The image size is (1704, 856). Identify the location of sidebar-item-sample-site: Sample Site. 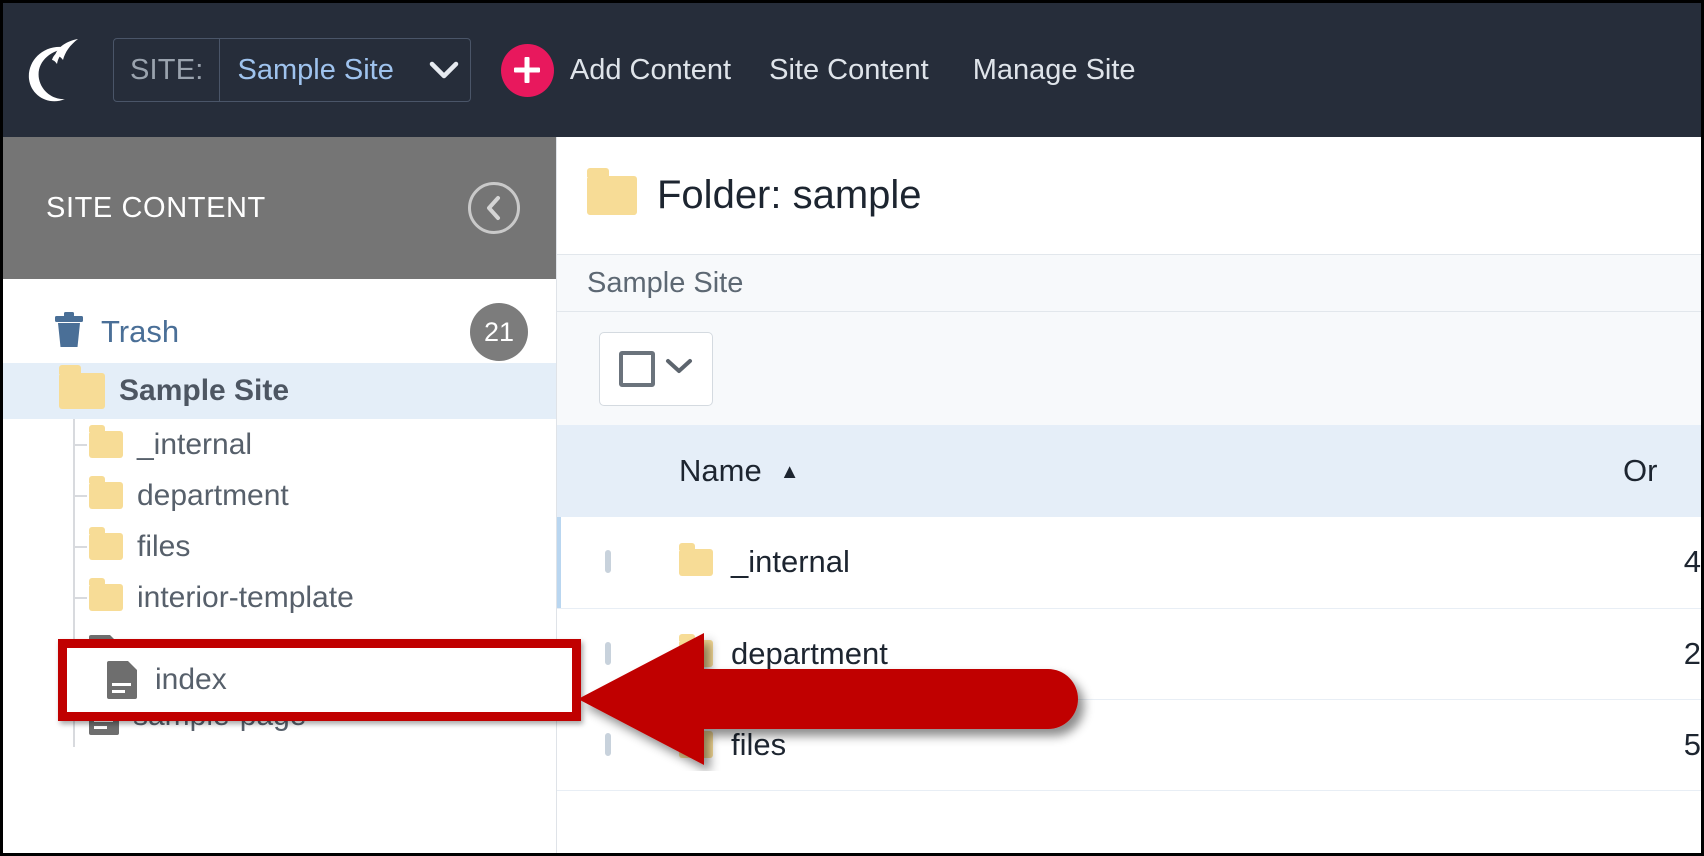
(279, 391).